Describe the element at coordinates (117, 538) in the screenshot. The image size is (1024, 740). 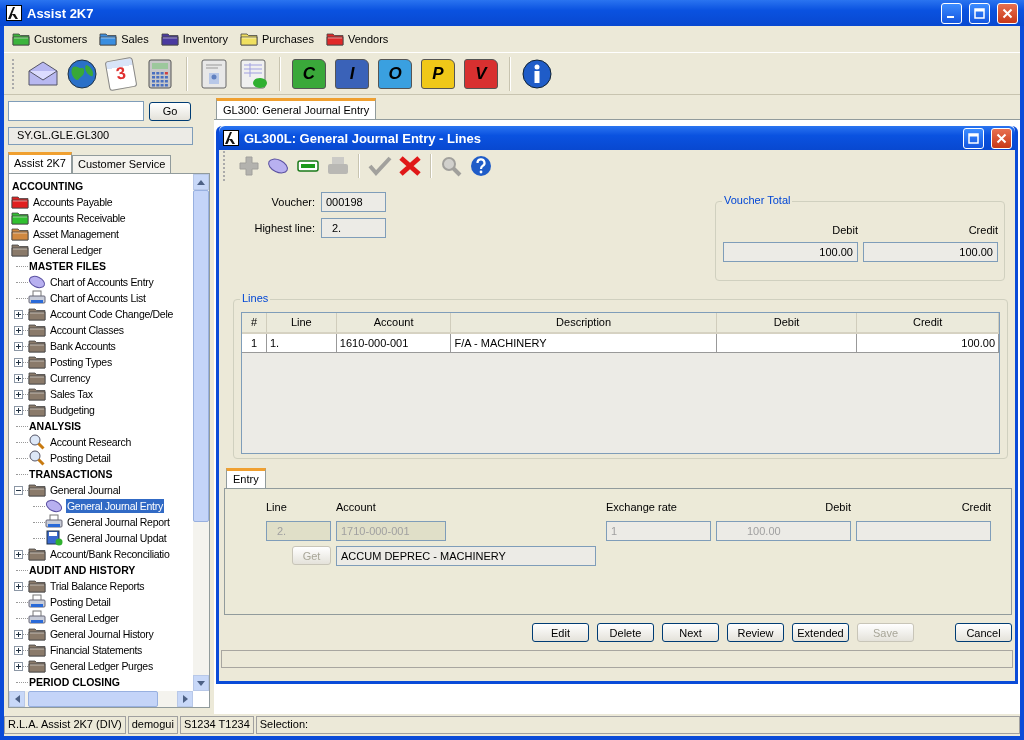
I see `tree-item: General Journal Updat` at that location.